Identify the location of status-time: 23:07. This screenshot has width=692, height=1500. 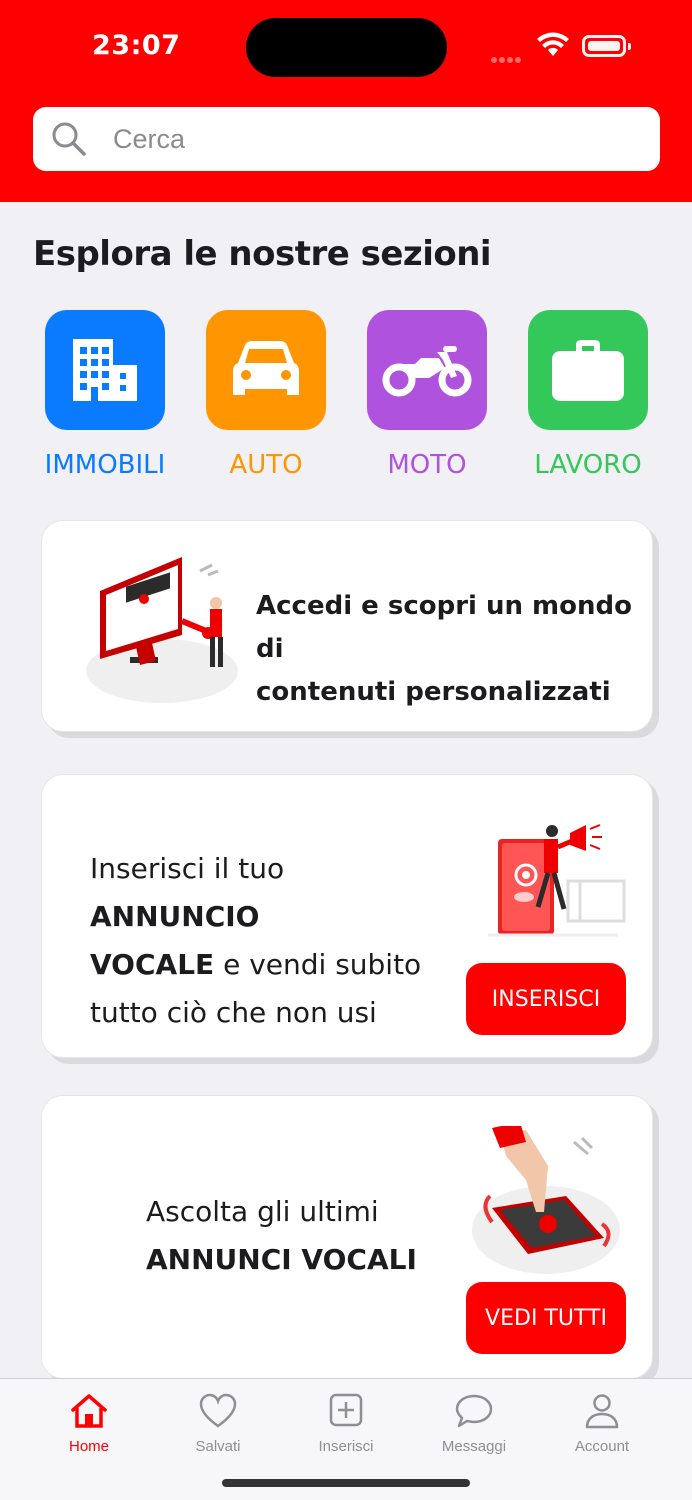
(136, 45).